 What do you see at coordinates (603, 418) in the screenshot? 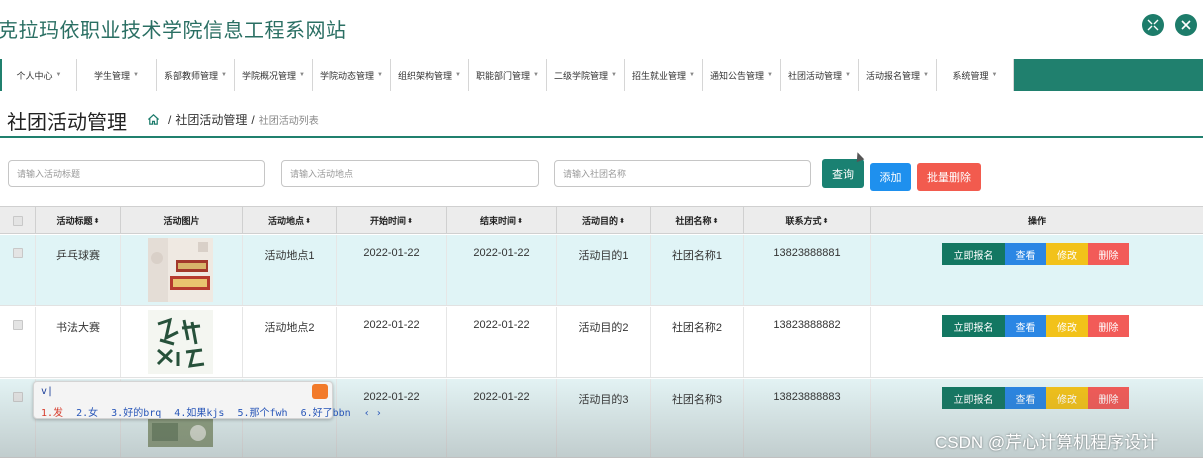
I see `cell-purpose: 活动目的3` at bounding box center [603, 418].